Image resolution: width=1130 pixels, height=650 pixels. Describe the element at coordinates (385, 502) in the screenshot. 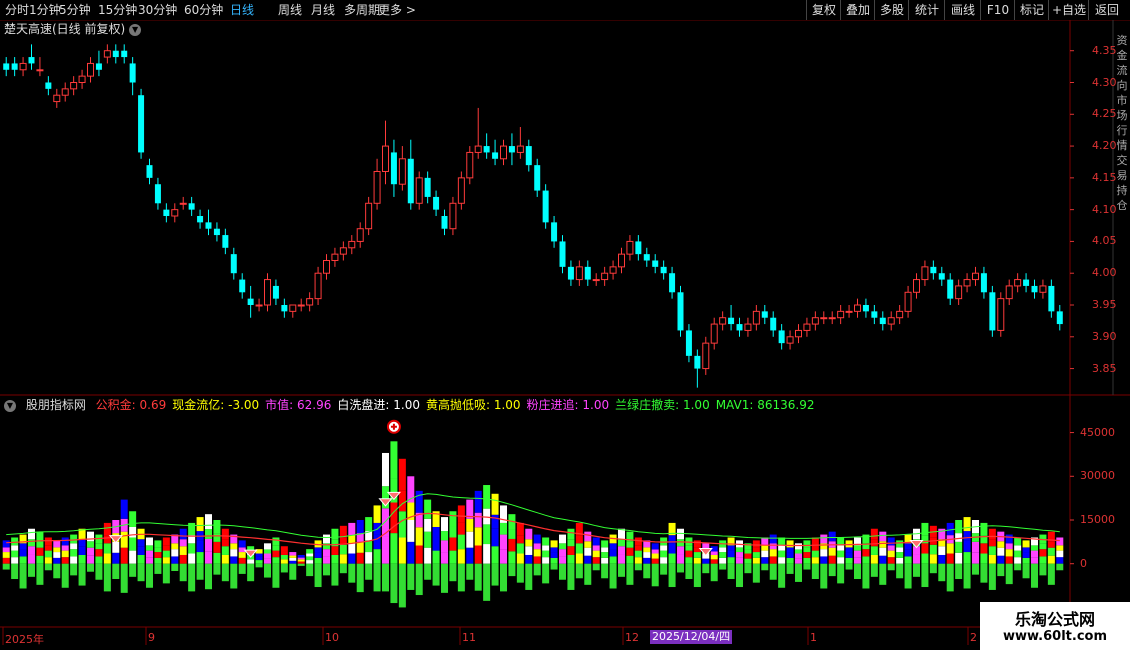

I see `diamond-signal-icon` at that location.